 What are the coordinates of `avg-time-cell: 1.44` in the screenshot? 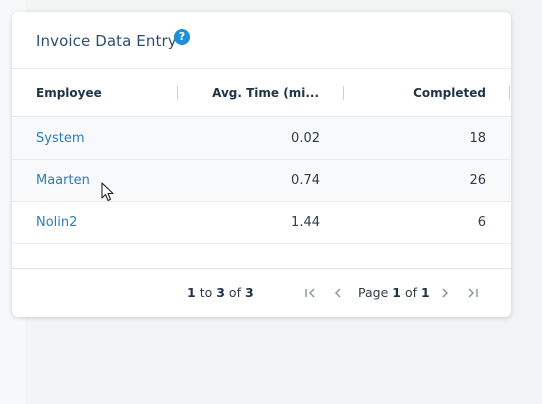 It's located at (305, 222).